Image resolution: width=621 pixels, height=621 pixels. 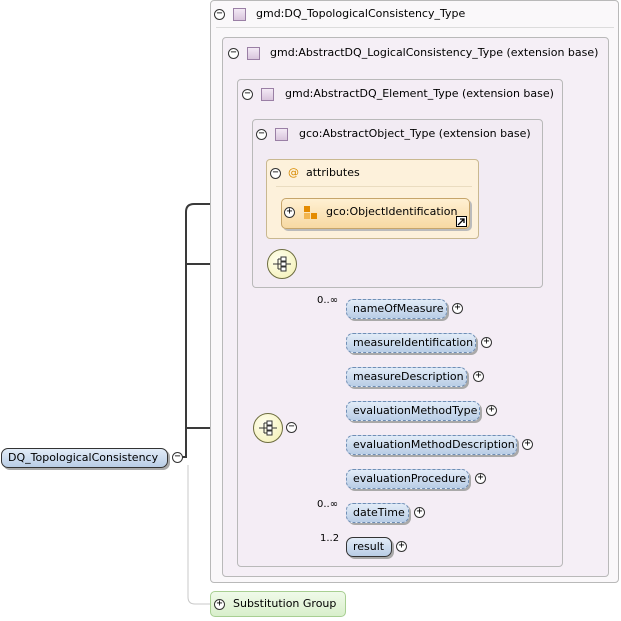 What do you see at coordinates (407, 479) in the screenshot?
I see `element-evaluation-procedure: evaluationProcedure` at bounding box center [407, 479].